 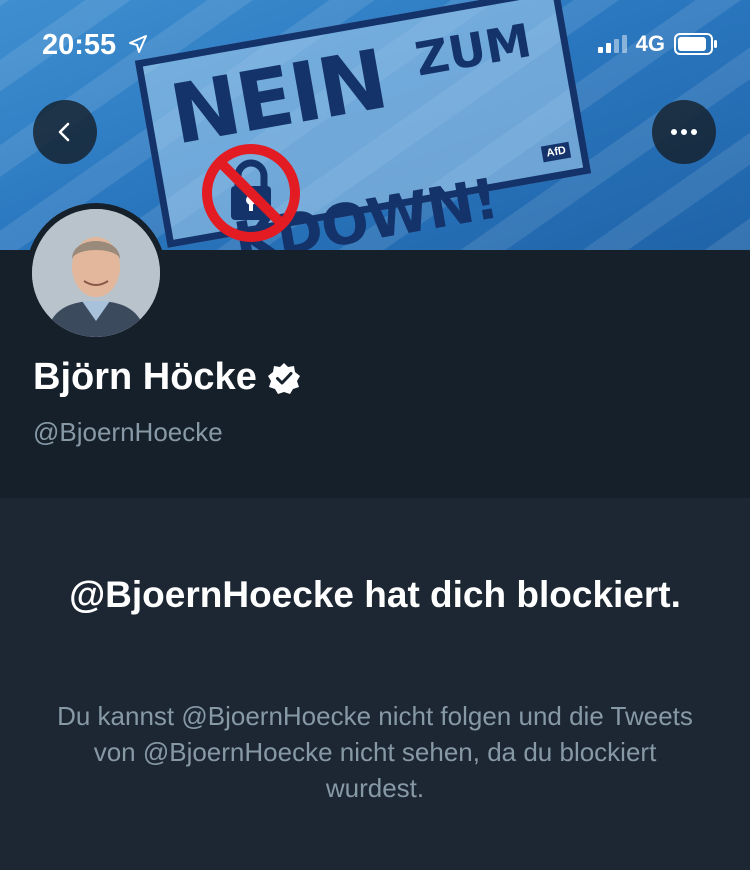 I want to click on verified-badge-icon, so click(x=283, y=378).